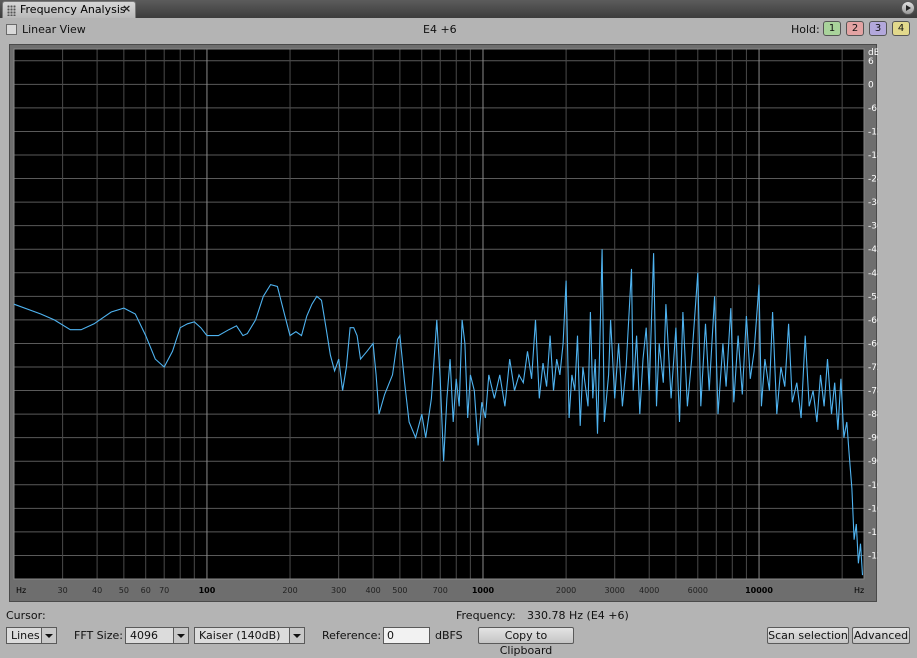 This screenshot has width=917, height=658. What do you see at coordinates (483, 590) in the screenshot?
I see `x-tick-label: 1000` at bounding box center [483, 590].